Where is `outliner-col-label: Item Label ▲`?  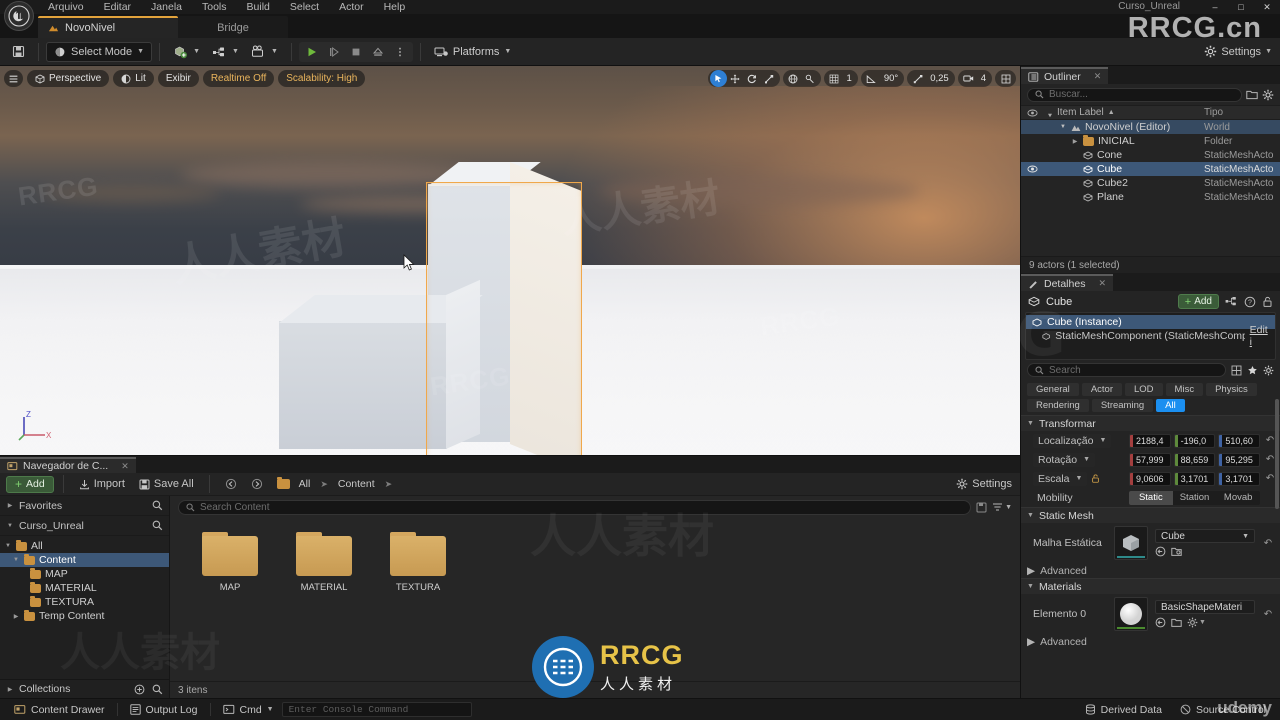 outliner-col-label: Item Label ▲ is located at coordinates (1130, 112).